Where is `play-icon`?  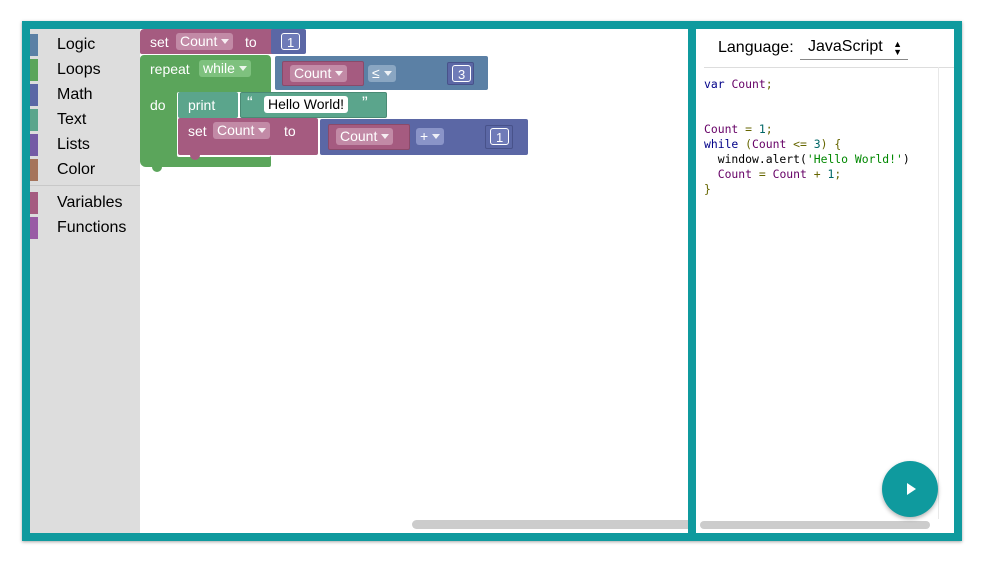 play-icon is located at coordinates (911, 489).